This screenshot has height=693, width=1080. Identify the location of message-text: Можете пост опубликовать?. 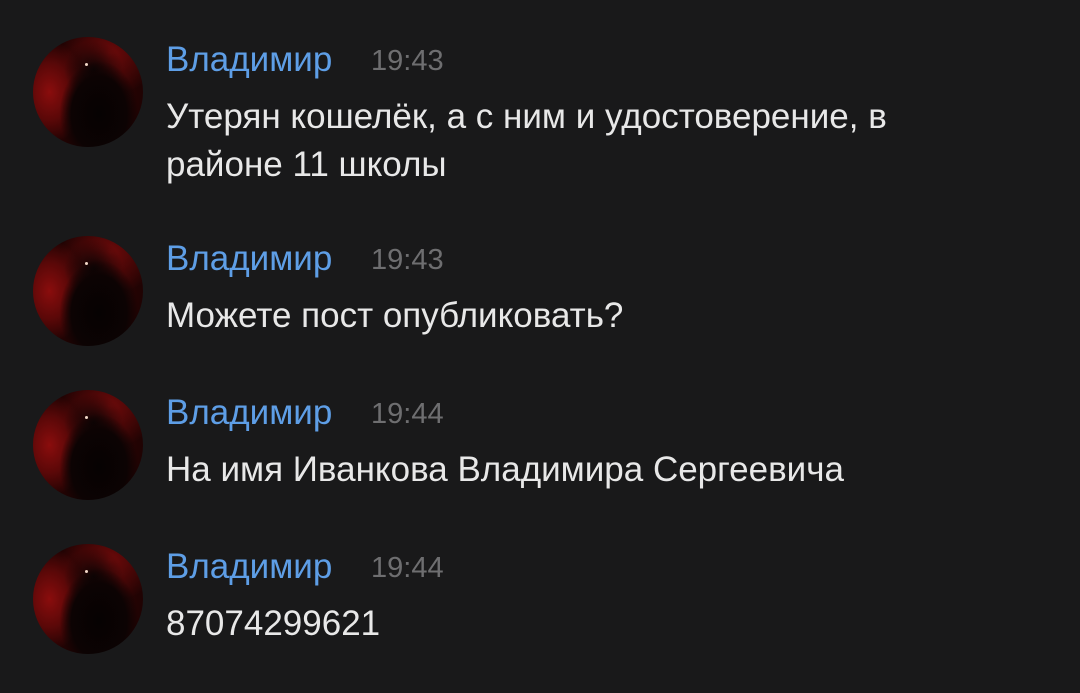
(395, 315).